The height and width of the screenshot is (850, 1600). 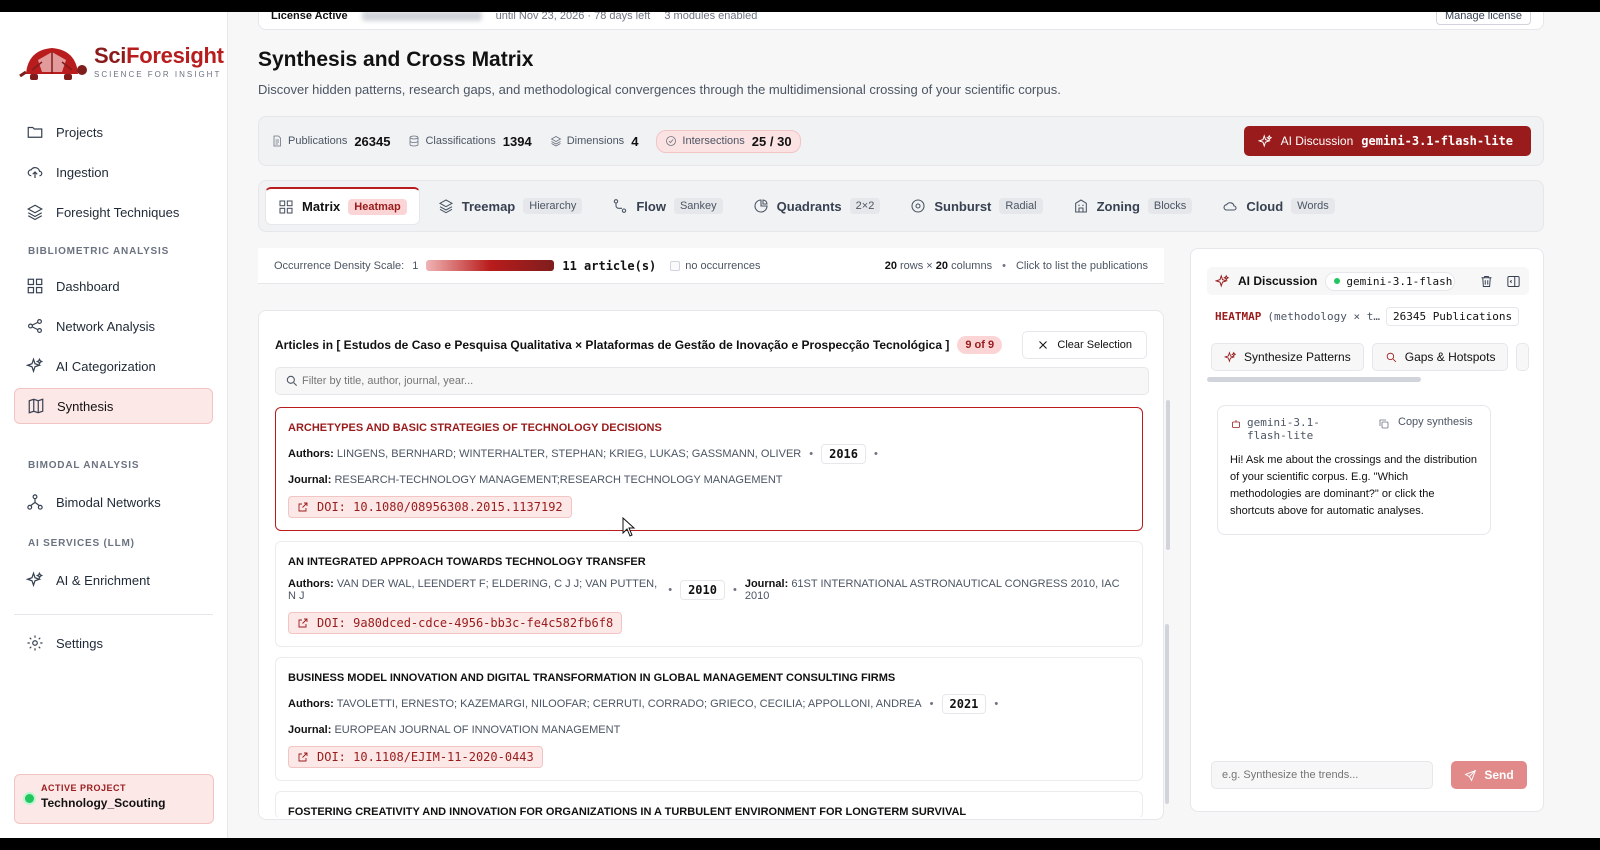 I want to click on copy-synthesis-button: Copy synthesis, so click(x=1428, y=429).